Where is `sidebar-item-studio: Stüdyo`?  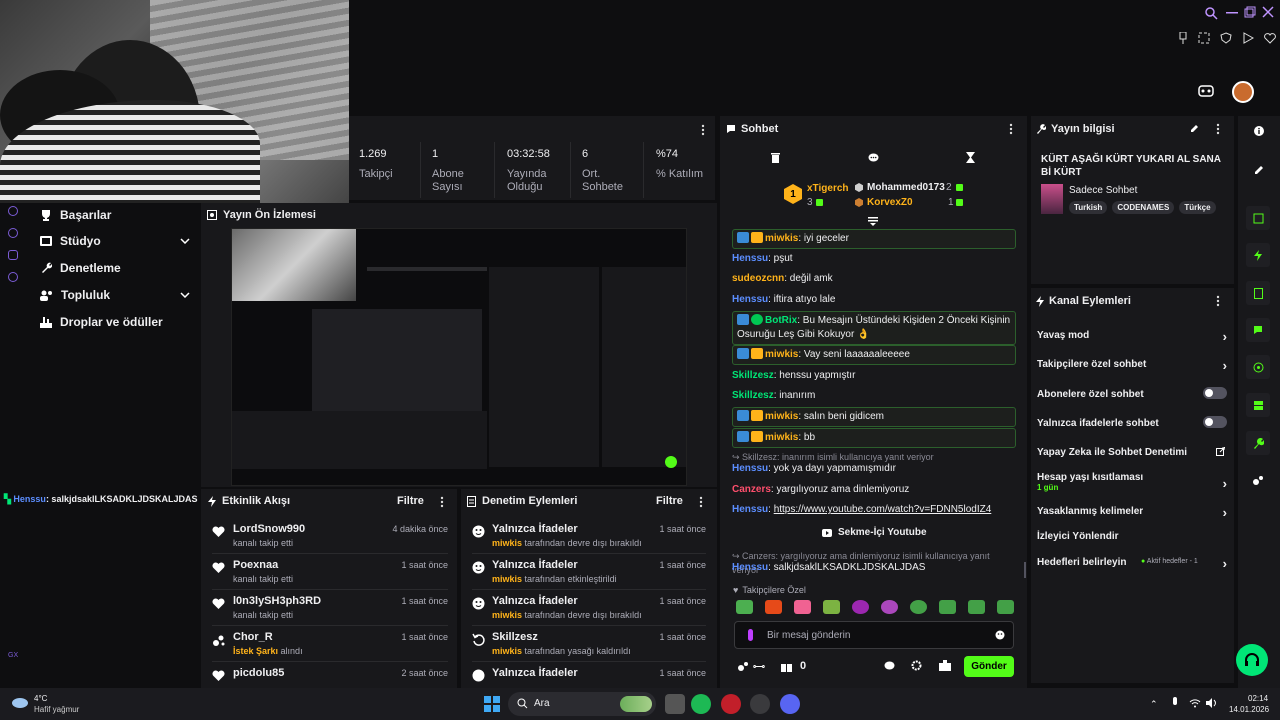
sidebar-item-studio: Stüdyo is located at coordinates (115, 241).